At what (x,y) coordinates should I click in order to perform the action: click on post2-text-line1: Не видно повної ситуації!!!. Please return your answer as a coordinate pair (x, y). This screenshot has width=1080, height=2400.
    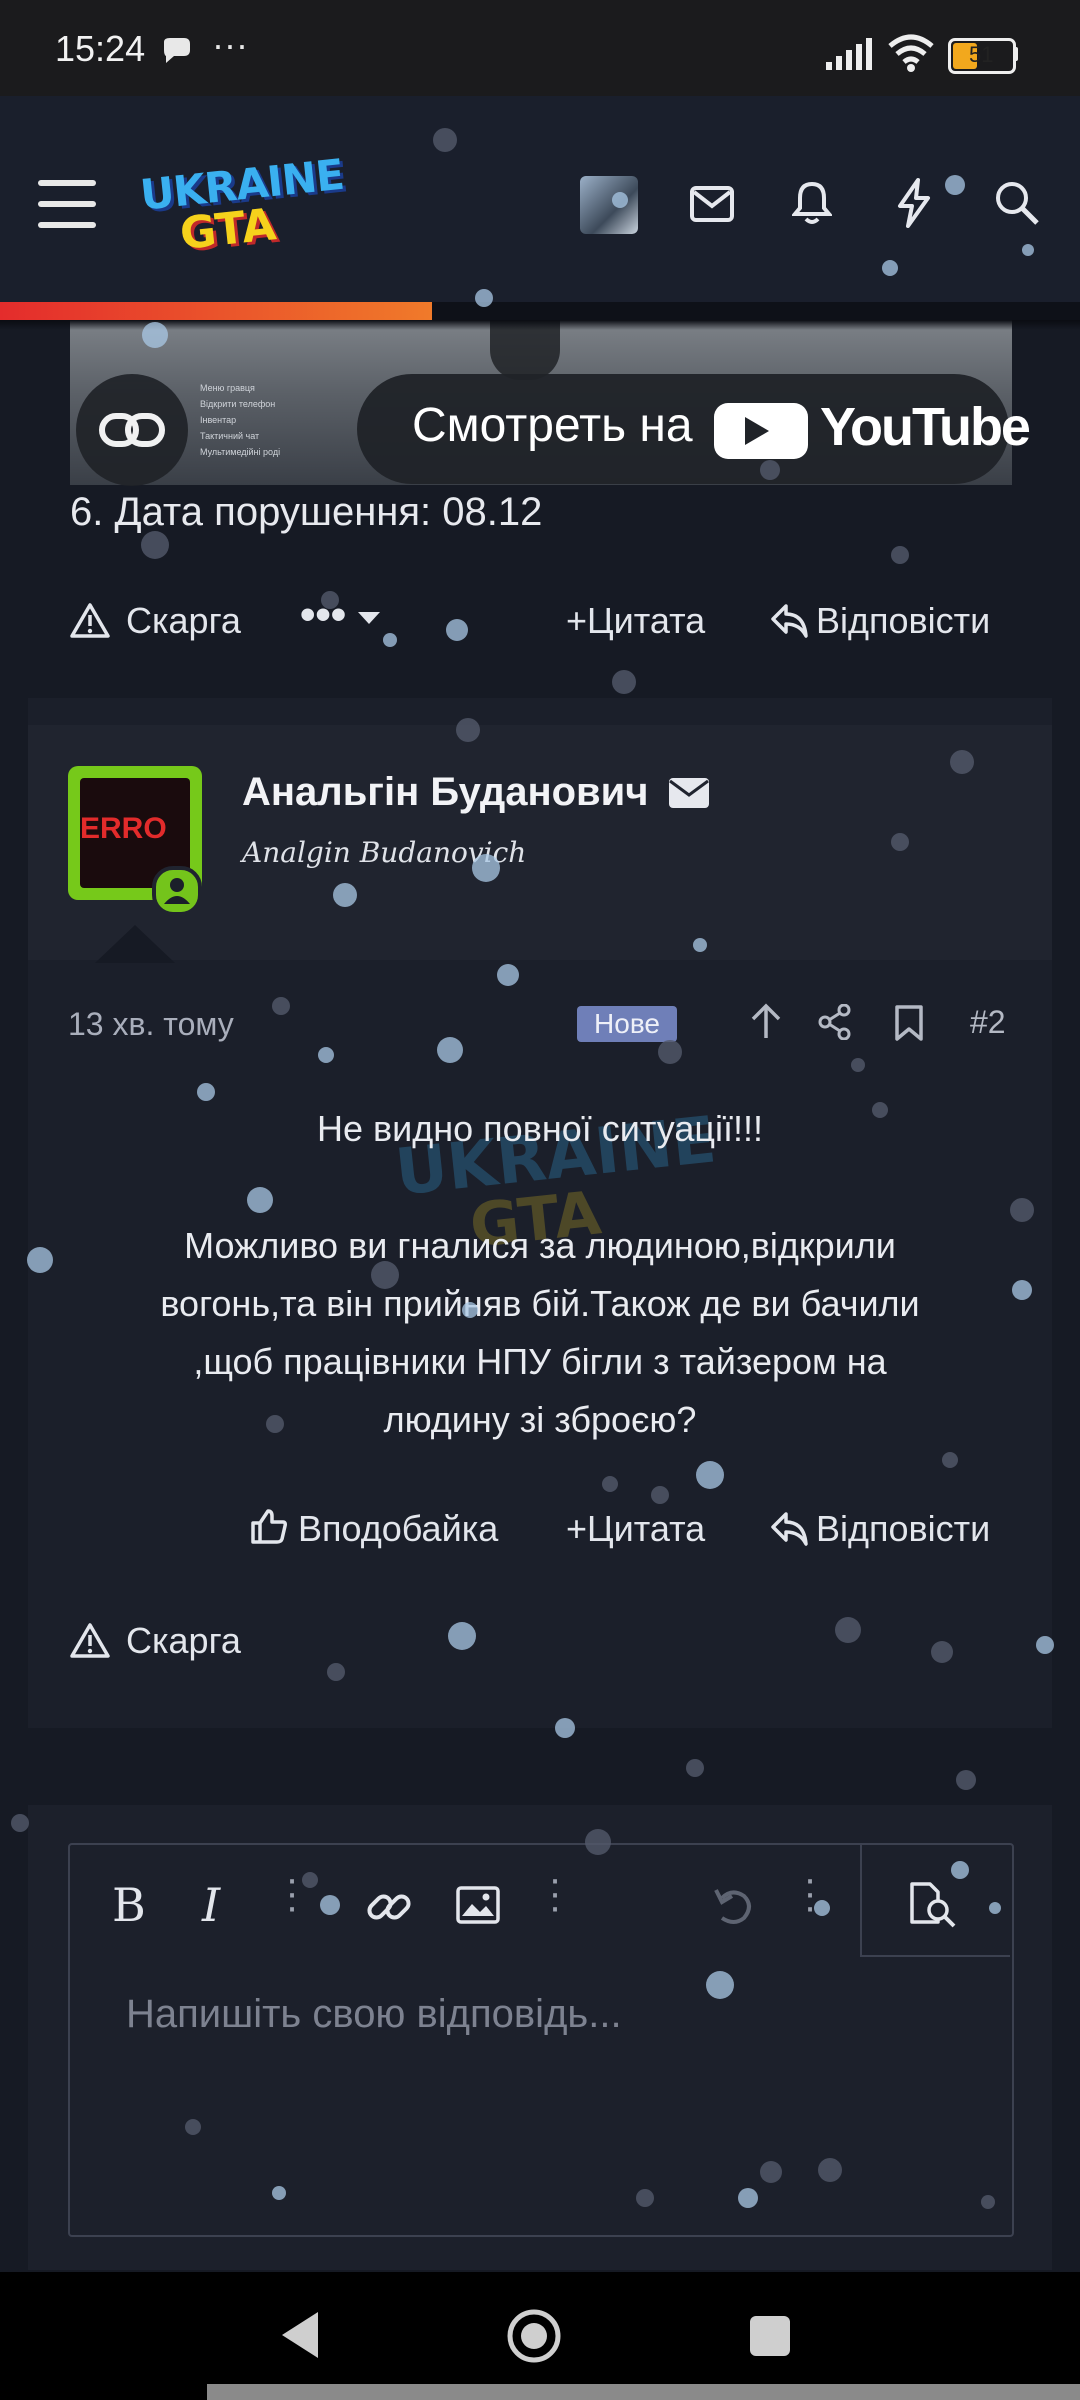
    Looking at the image, I should click on (540, 1128).